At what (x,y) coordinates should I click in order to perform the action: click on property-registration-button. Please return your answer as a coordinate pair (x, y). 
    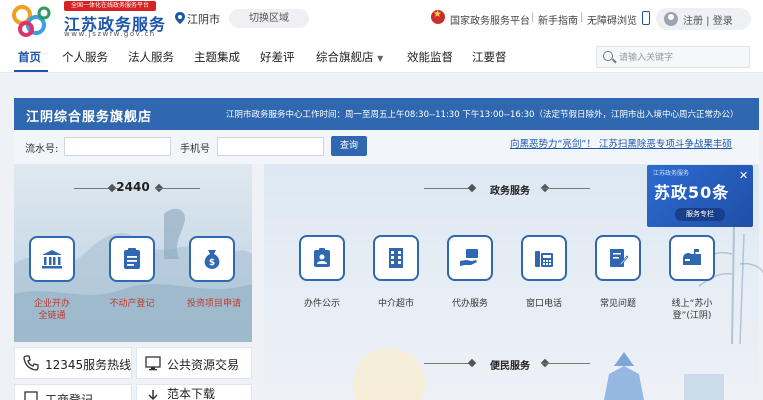
    Looking at the image, I should click on (132, 259).